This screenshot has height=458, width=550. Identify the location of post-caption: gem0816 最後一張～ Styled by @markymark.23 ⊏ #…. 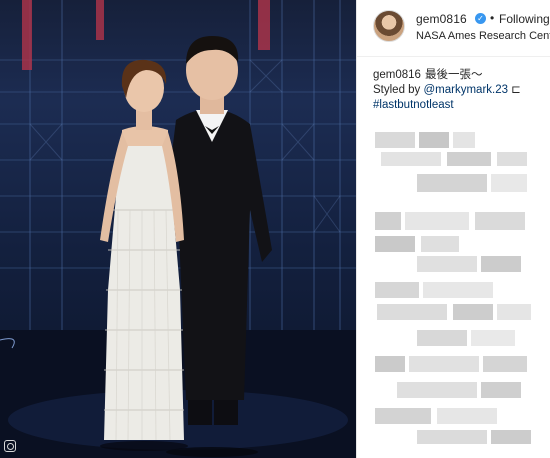
(461, 90).